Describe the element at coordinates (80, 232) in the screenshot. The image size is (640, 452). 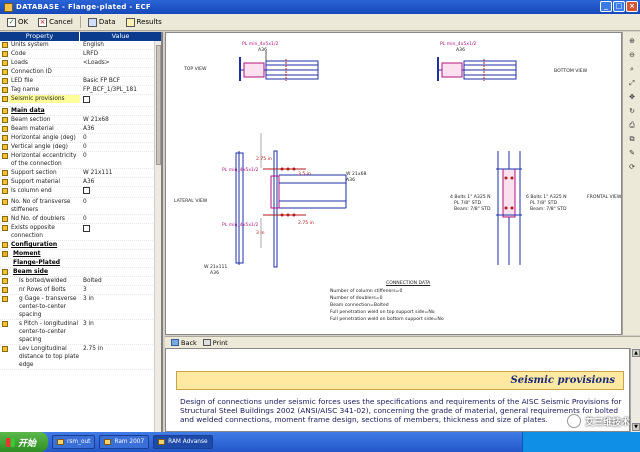
I see `prop-row: Exists opposite connection` at that location.